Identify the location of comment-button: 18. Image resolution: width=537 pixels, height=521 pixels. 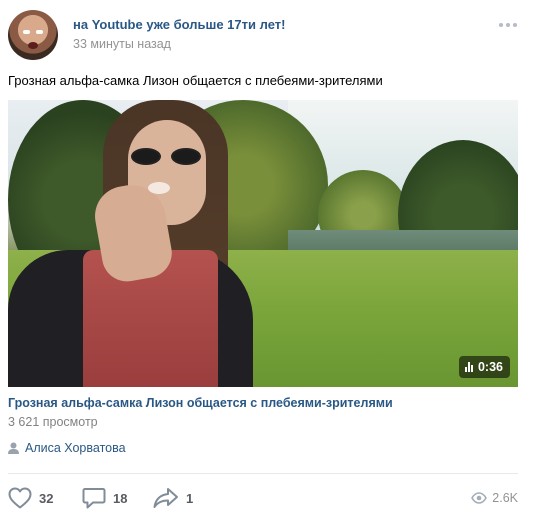
(104, 498).